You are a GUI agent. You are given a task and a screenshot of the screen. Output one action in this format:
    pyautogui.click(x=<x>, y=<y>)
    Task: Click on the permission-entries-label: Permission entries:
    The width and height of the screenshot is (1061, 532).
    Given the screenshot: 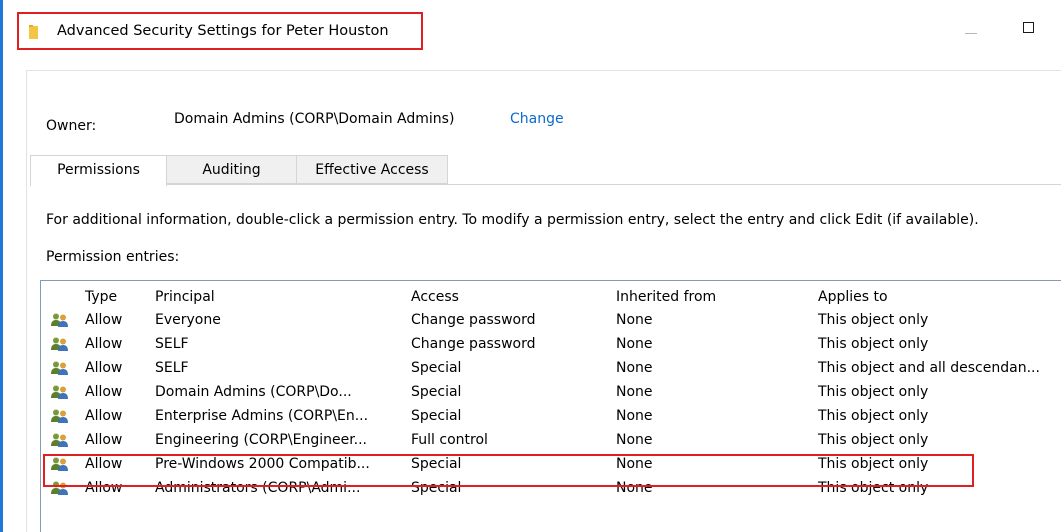 What is the action you would take?
    pyautogui.click(x=113, y=257)
    